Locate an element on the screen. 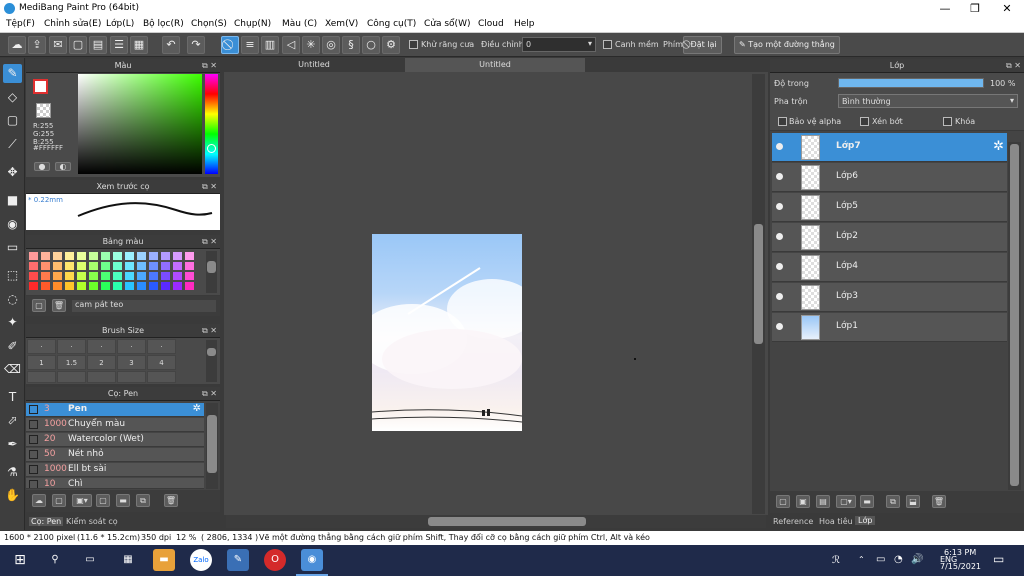 The image size is (1024, 576). clipping-checkbox is located at coordinates (864, 121).